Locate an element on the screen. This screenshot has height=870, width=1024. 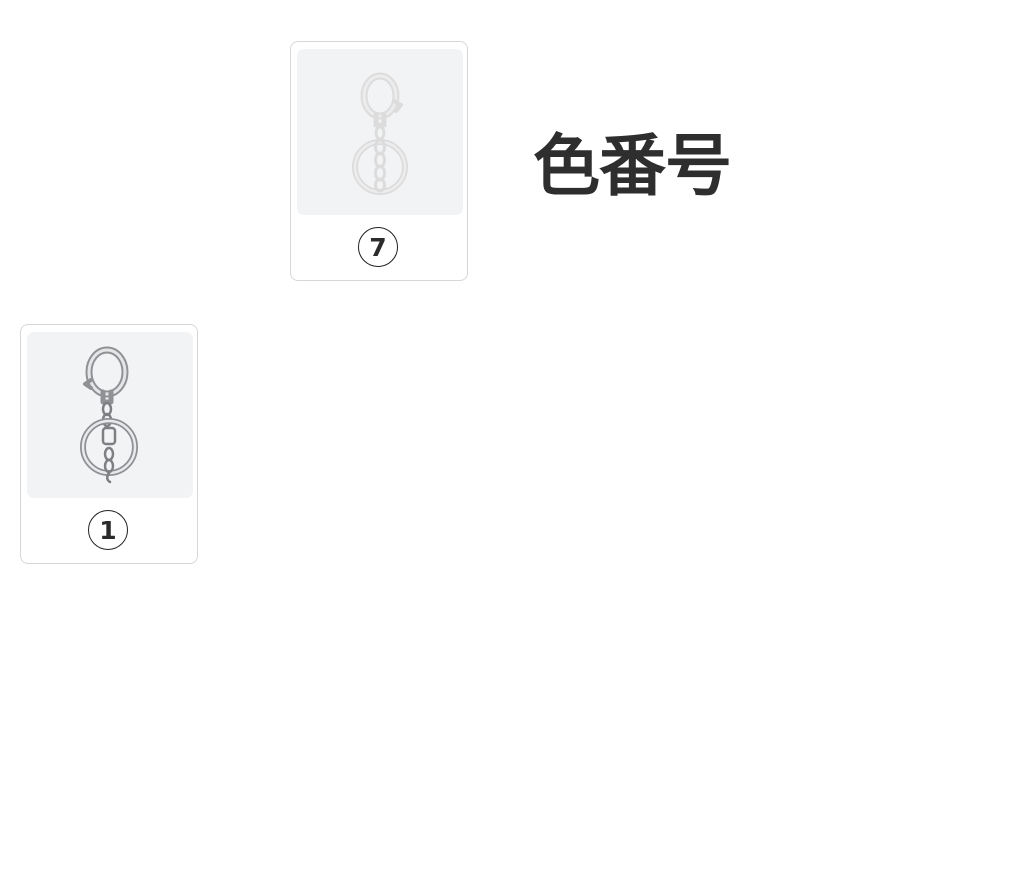
keyring-clasp-clear-icon is located at coordinates (380, 133).